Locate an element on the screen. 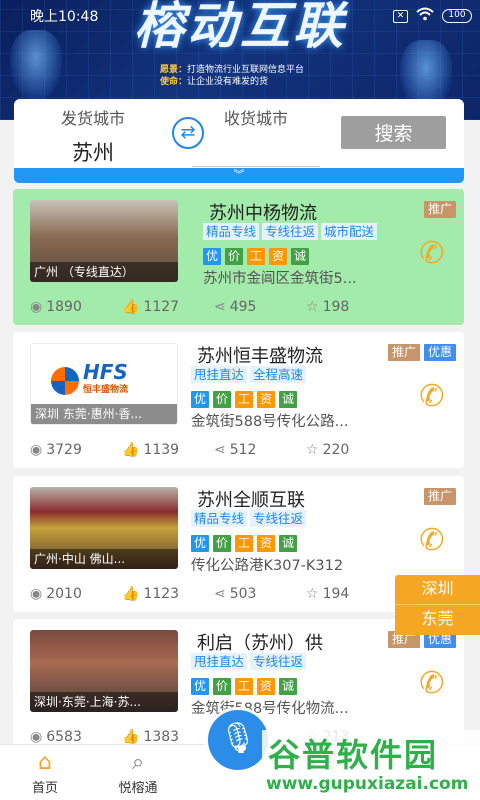 The width and height of the screenshot is (480, 800). banner-slogan: 愿景：打造物流行业互联网信息平台 使命：让企业没有难发的货 is located at coordinates (232, 76).